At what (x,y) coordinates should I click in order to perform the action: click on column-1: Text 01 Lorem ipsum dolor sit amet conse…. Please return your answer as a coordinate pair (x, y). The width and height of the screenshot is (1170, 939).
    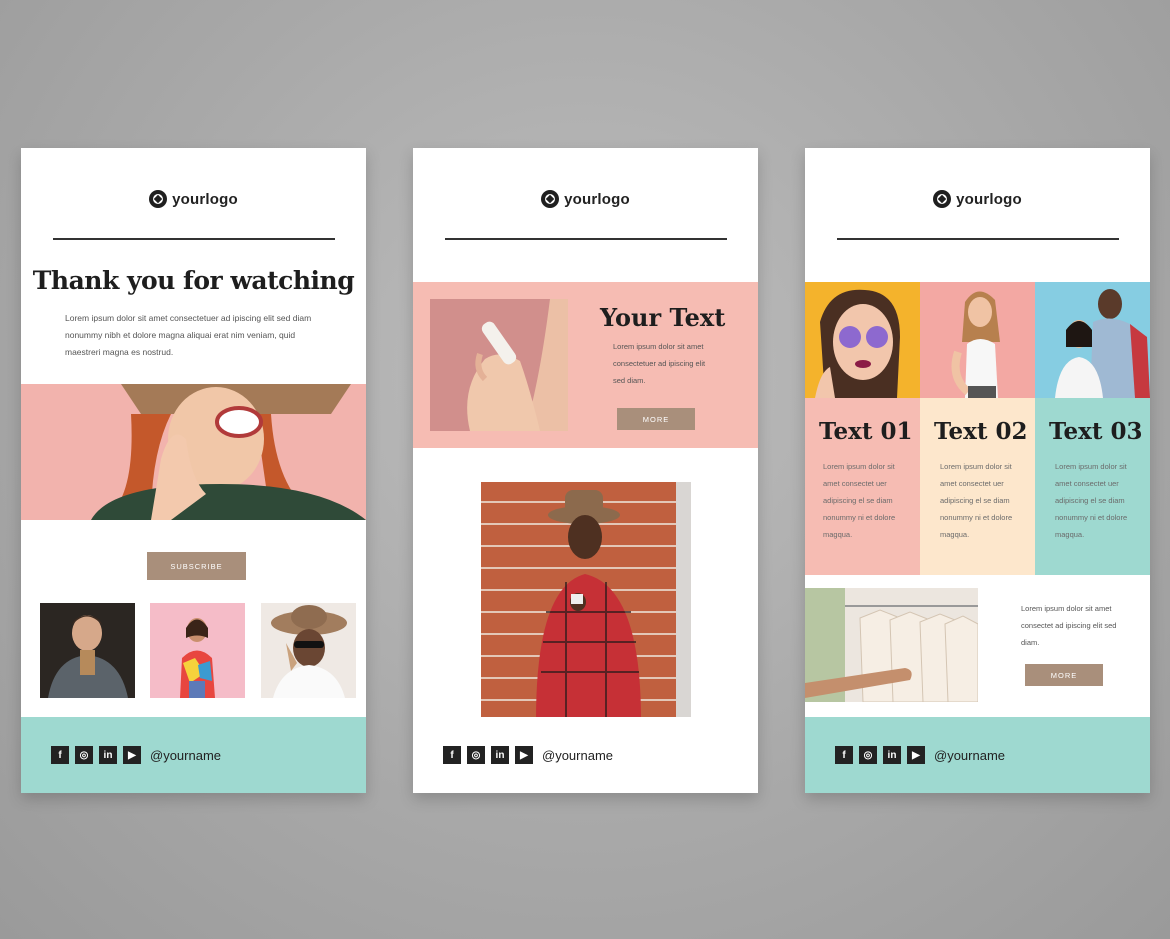
    Looking at the image, I should click on (862, 486).